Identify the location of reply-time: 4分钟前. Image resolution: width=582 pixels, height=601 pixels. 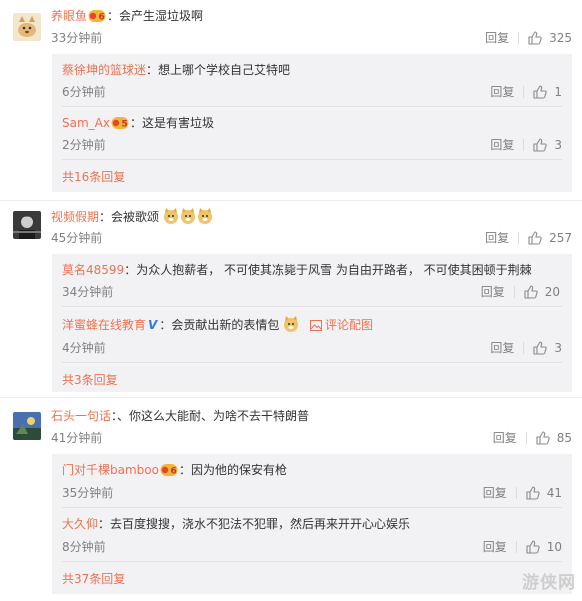
(84, 348).